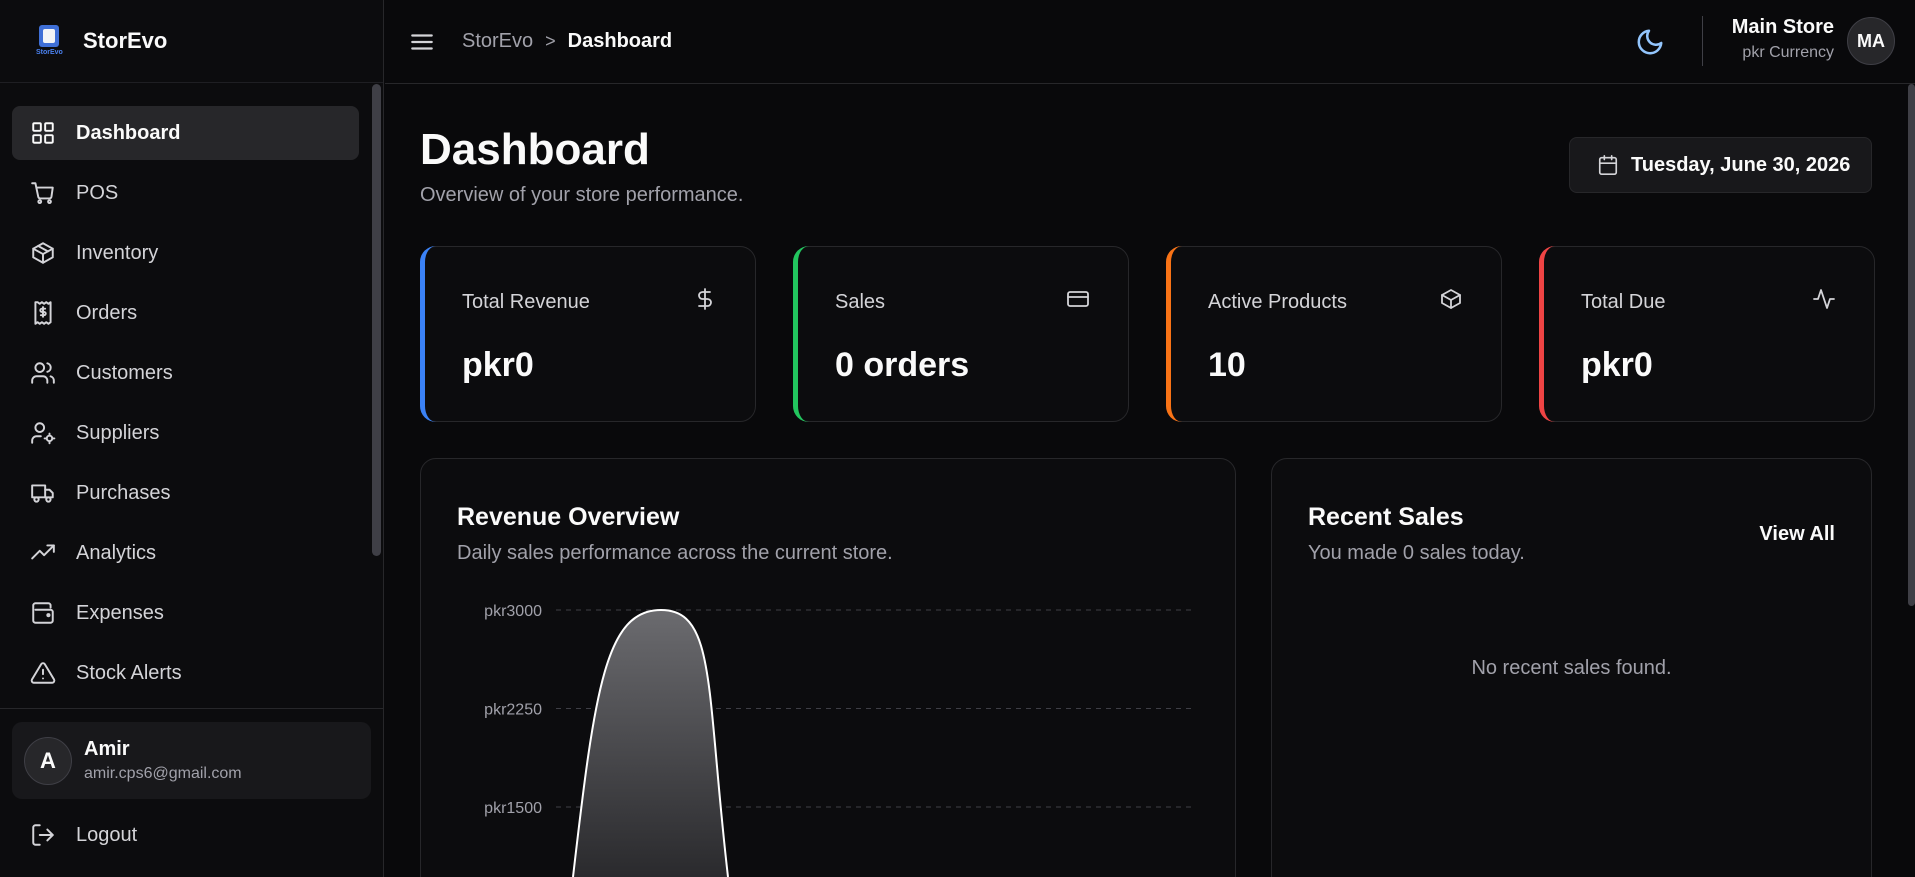 Image resolution: width=1915 pixels, height=877 pixels. I want to click on logout-button: Logout, so click(83, 835).